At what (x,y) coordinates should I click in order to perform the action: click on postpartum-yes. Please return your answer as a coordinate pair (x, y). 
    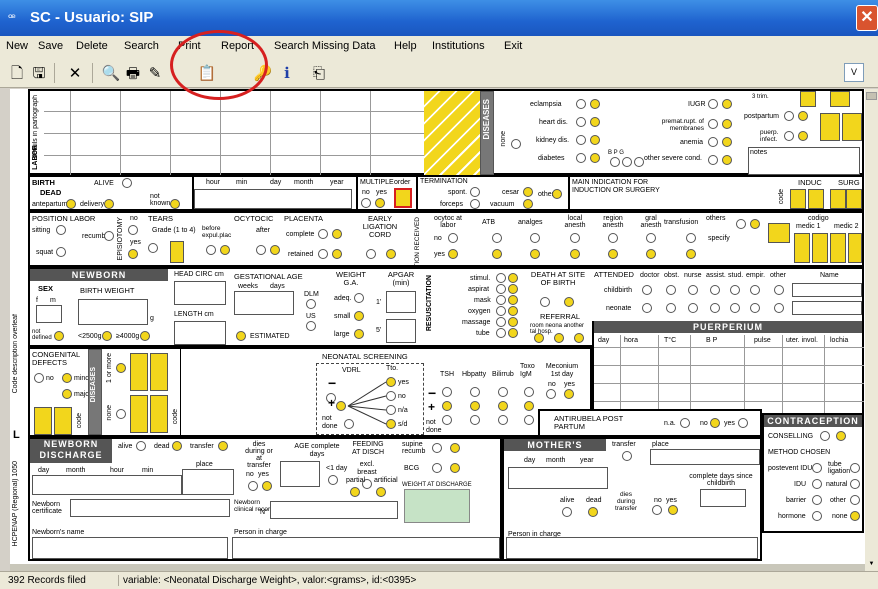
    Looking at the image, I should click on (803, 116).